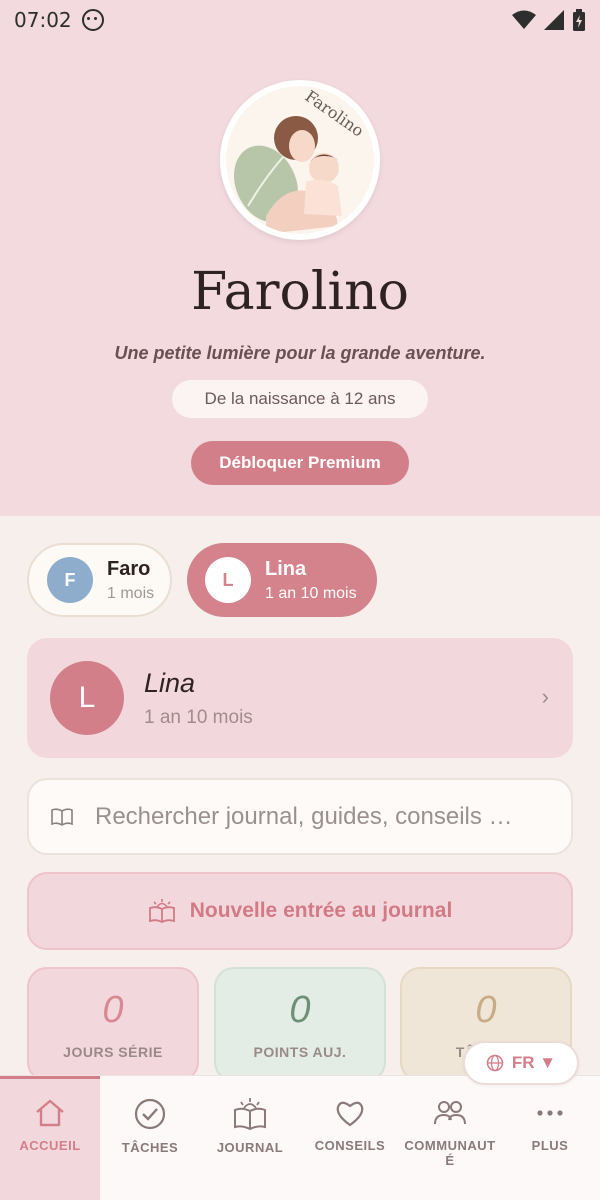 The width and height of the screenshot is (600, 1200). Describe the element at coordinates (150, 1138) in the screenshot. I see `nav-item-taches: TÂCHES` at that location.